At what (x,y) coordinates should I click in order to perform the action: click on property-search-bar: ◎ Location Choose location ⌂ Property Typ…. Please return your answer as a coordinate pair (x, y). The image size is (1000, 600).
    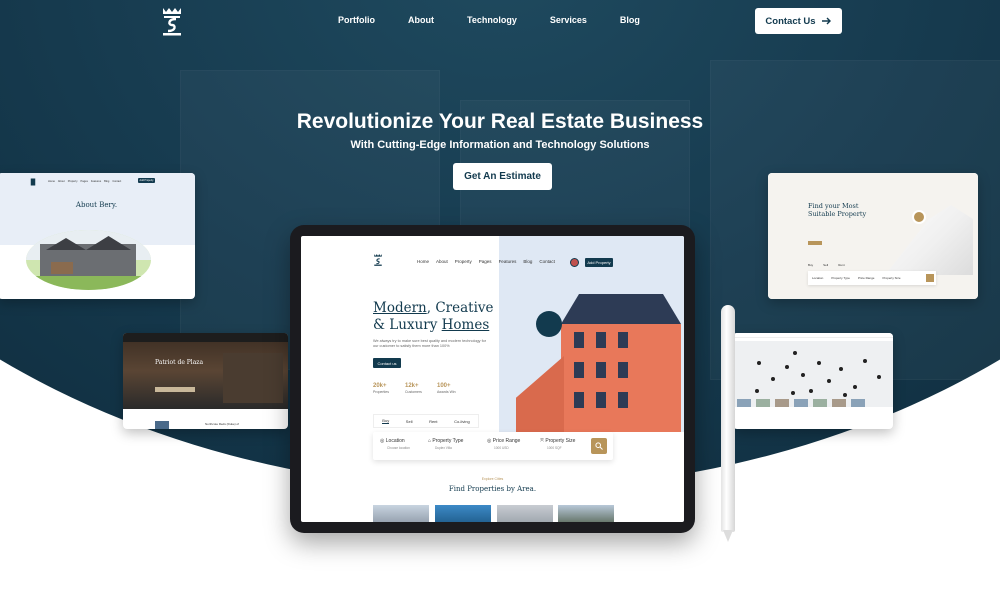
    Looking at the image, I should click on (493, 446).